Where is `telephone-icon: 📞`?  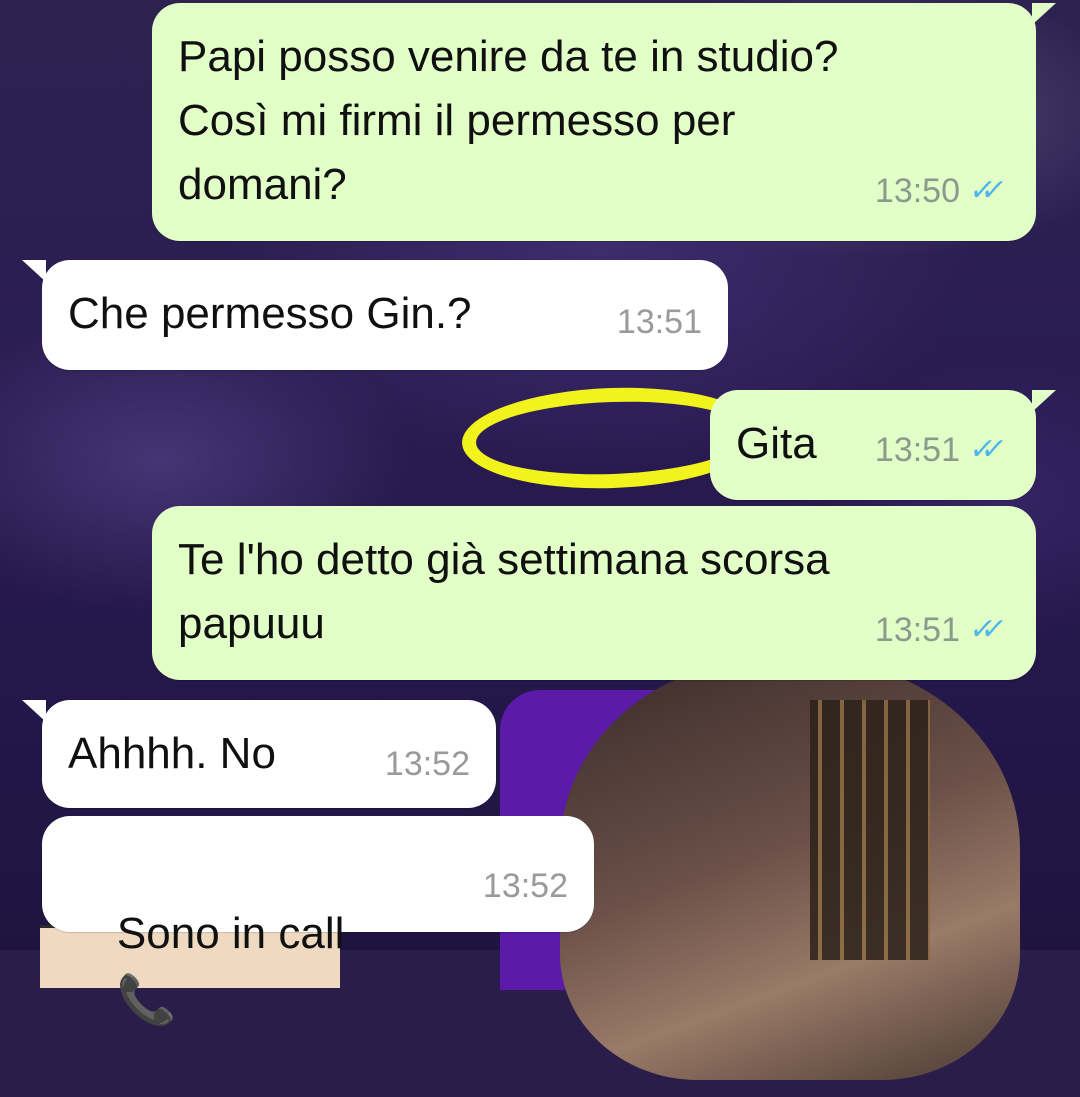
telephone-icon: 📞 is located at coordinates (147, 1001).